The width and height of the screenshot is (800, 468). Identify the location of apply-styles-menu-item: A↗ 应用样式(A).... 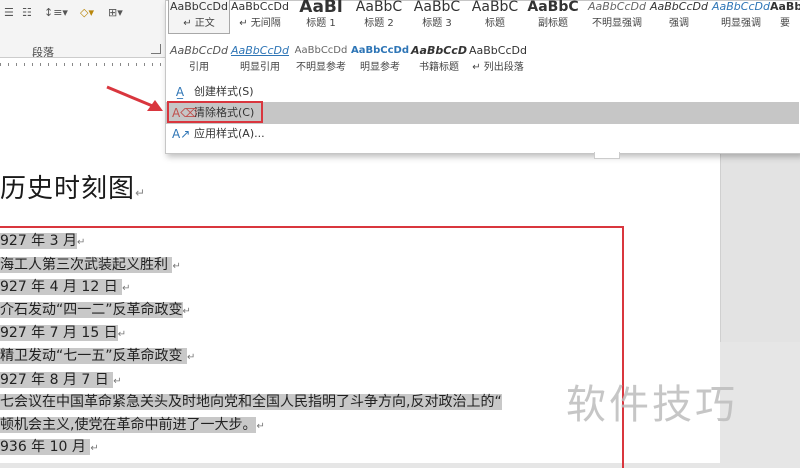
(482, 134).